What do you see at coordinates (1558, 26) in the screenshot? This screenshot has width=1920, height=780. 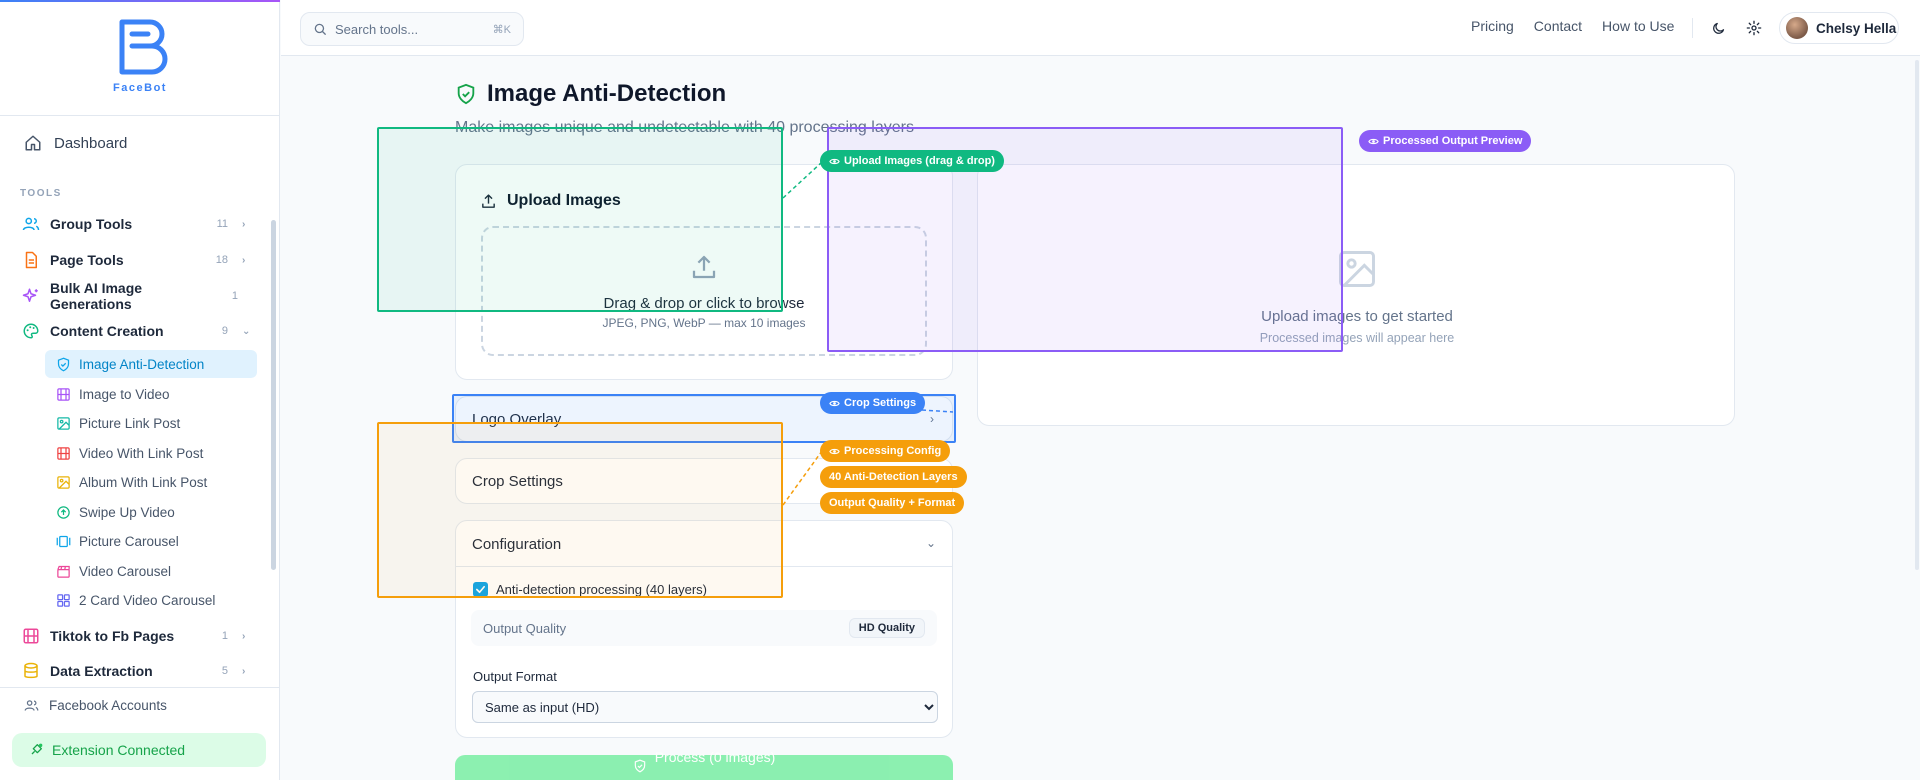 I see `nav-link-contact: Contact` at bounding box center [1558, 26].